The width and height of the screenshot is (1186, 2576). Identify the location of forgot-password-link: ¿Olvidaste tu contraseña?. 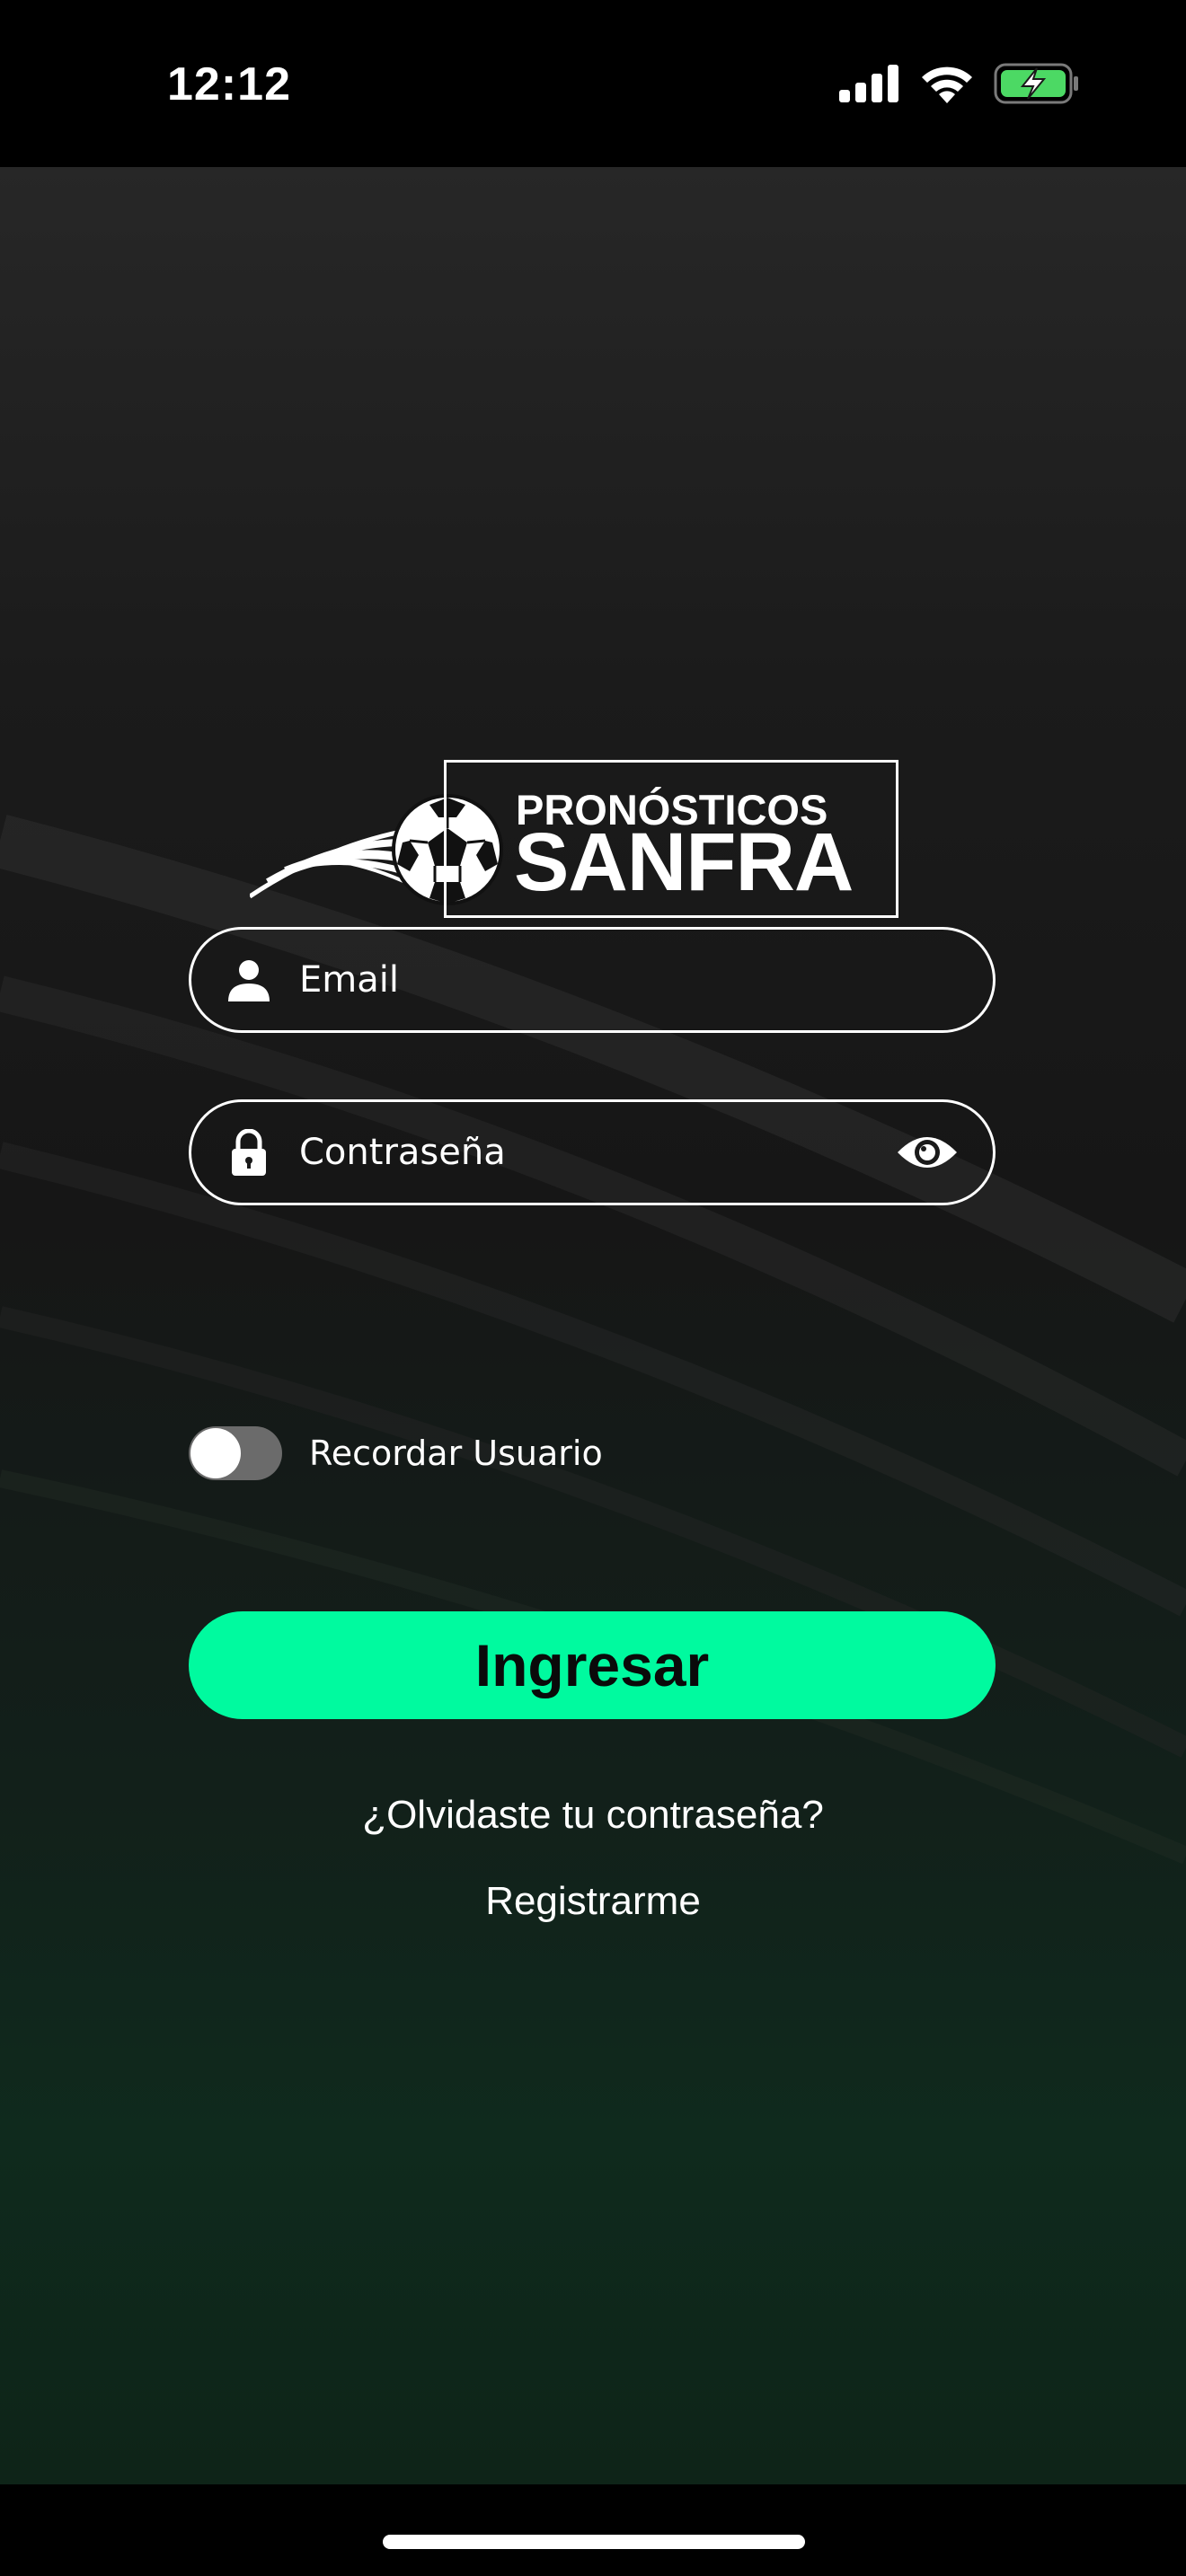
(593, 1815).